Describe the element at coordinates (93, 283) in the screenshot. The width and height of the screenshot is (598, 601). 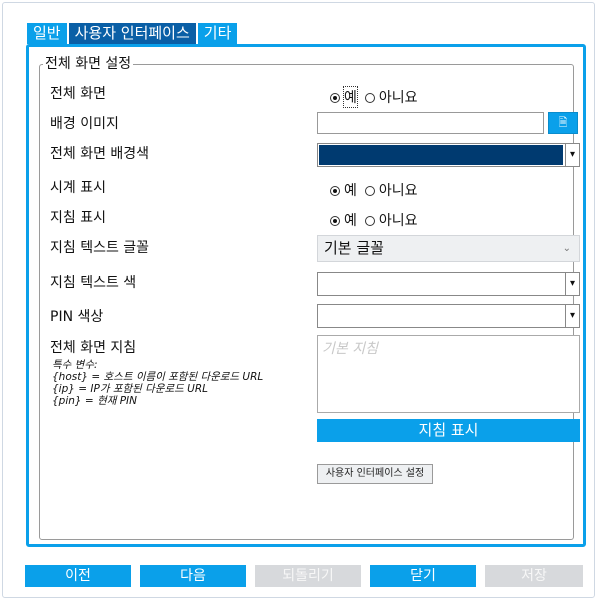
I see `guide-color-label: 지침 텍스트 색` at that location.